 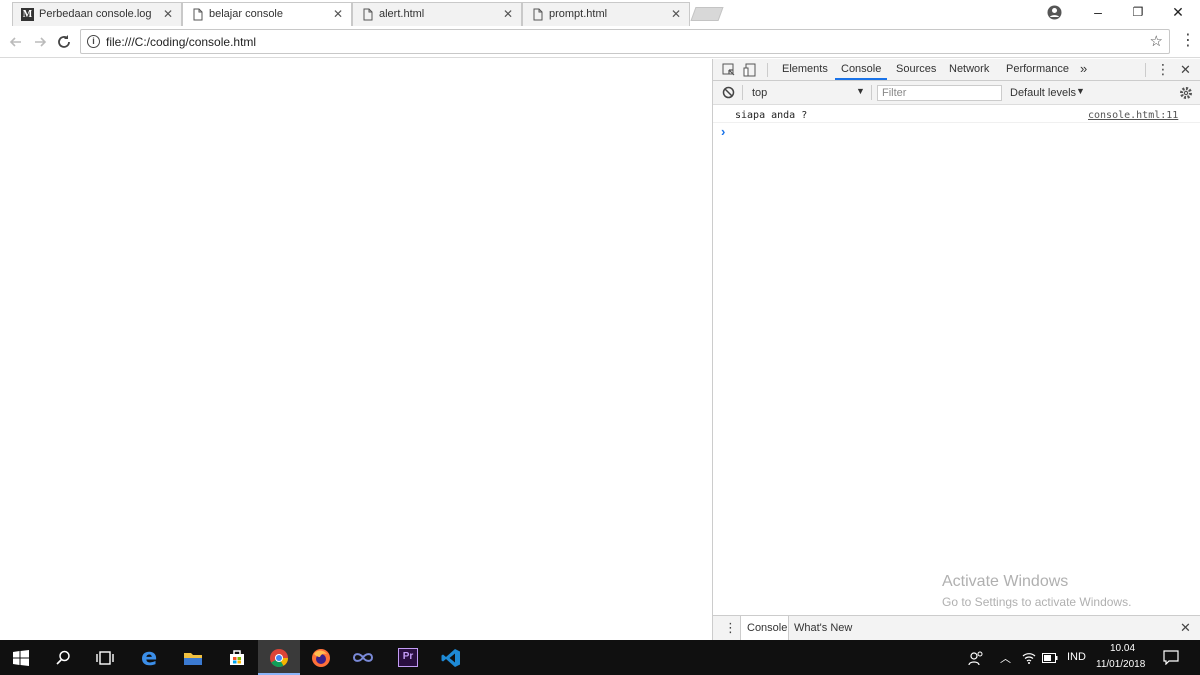 What do you see at coordinates (1163, 69) in the screenshot?
I see `devtools-menu-icon: ⋮` at bounding box center [1163, 69].